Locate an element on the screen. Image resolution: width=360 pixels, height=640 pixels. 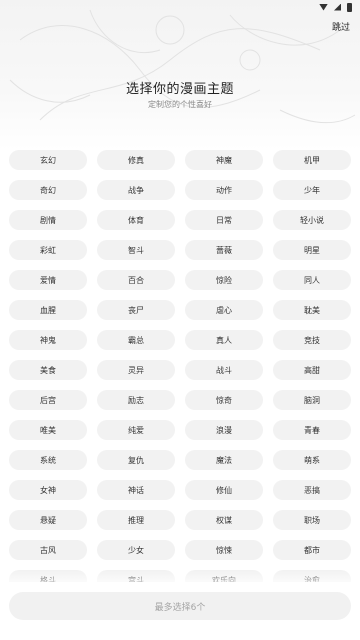
genre-chip: 奇幻 is located at coordinates (48, 190).